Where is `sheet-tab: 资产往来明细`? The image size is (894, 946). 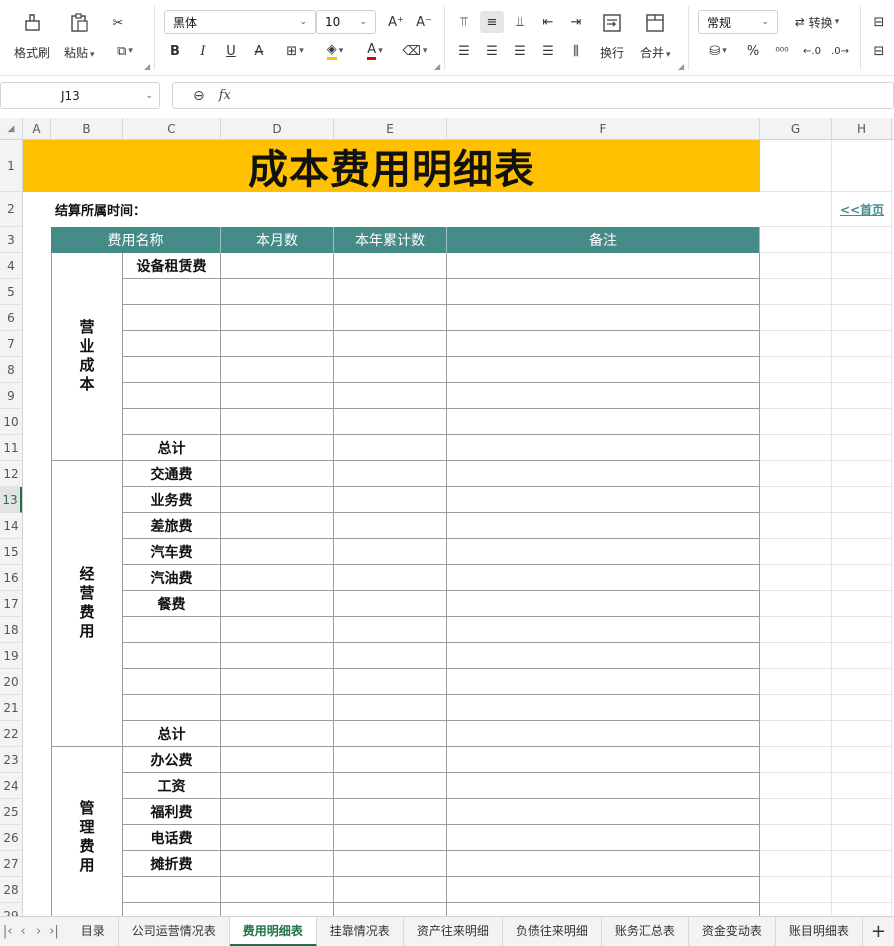
sheet-tab: 资产往来明细 is located at coordinates (453, 931).